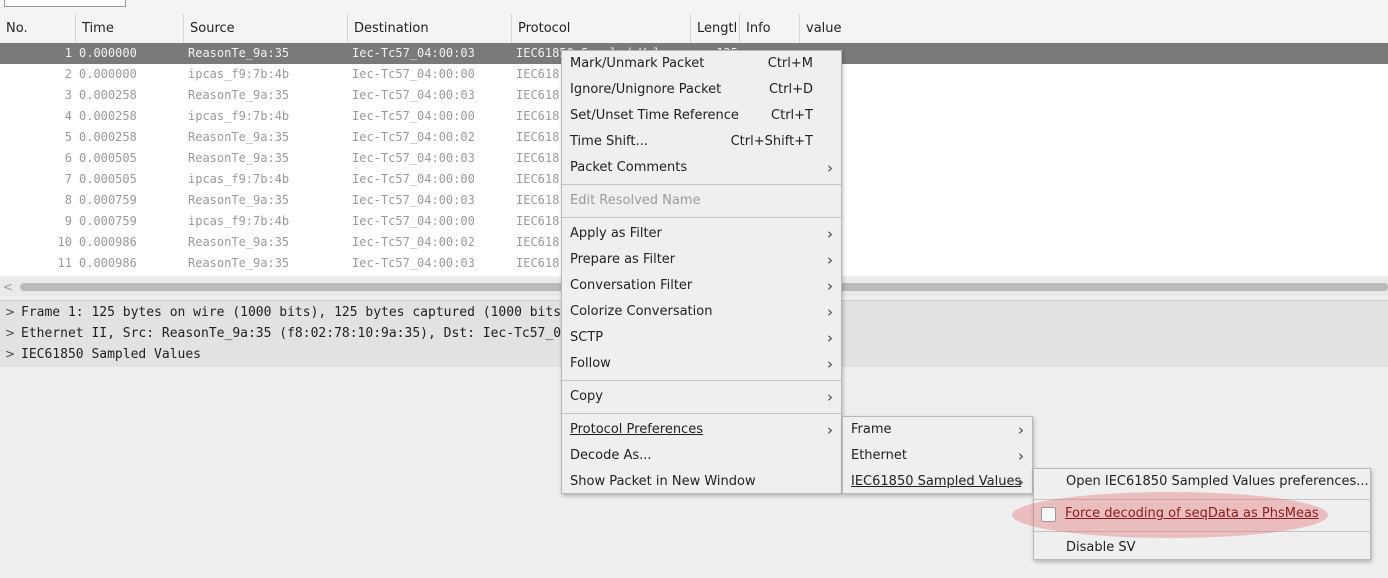 The height and width of the screenshot is (578, 1388). Describe the element at coordinates (64, 242) in the screenshot. I see `packet-no: 10` at that location.